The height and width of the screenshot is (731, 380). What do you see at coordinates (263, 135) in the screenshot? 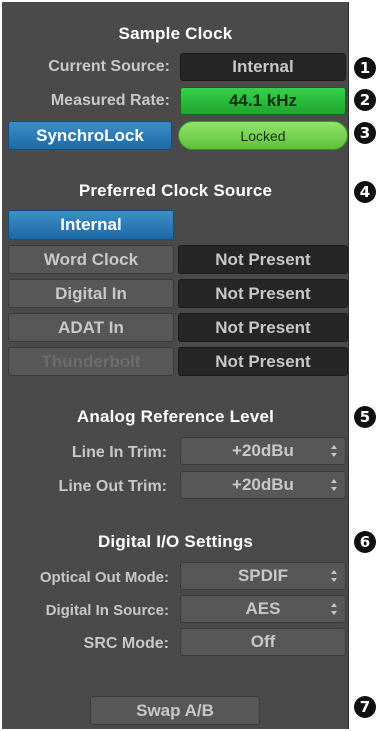
I see `synchrolock-status: Locked` at bounding box center [263, 135].